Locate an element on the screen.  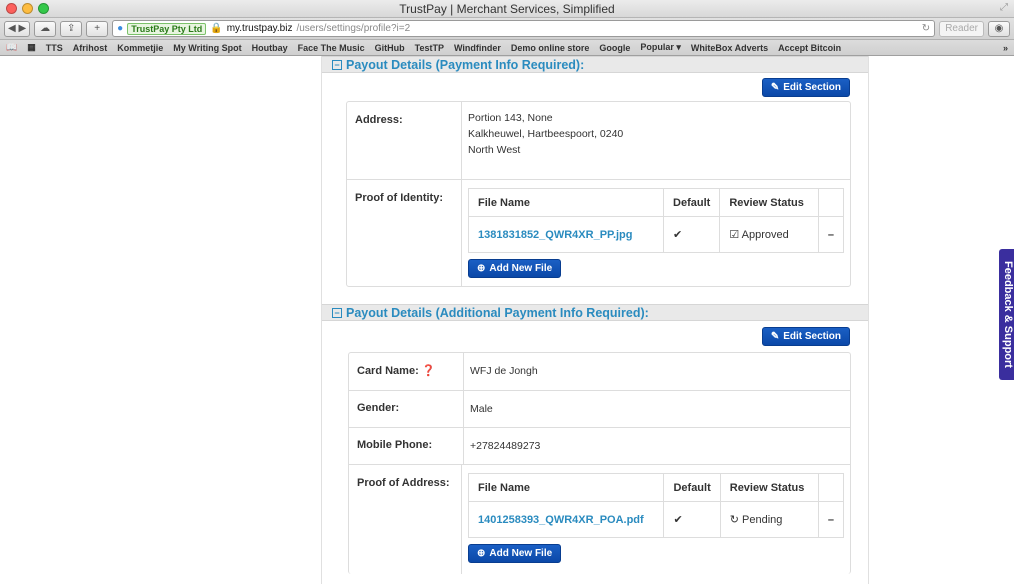
downloads-icon: ◉ is located at coordinates (999, 28).